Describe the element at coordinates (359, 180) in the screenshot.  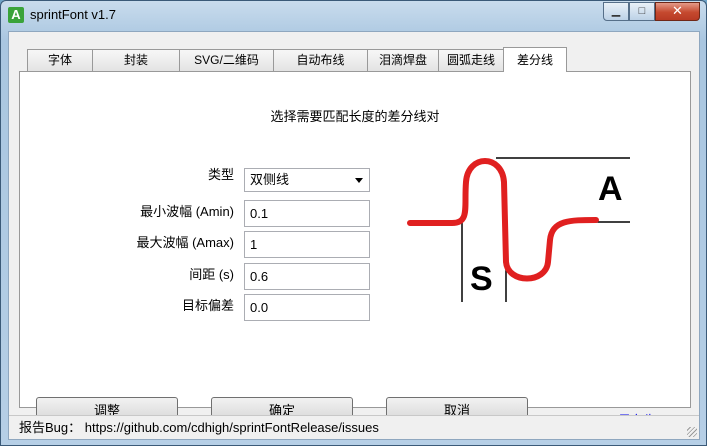
I see `chevron-down-icon` at that location.